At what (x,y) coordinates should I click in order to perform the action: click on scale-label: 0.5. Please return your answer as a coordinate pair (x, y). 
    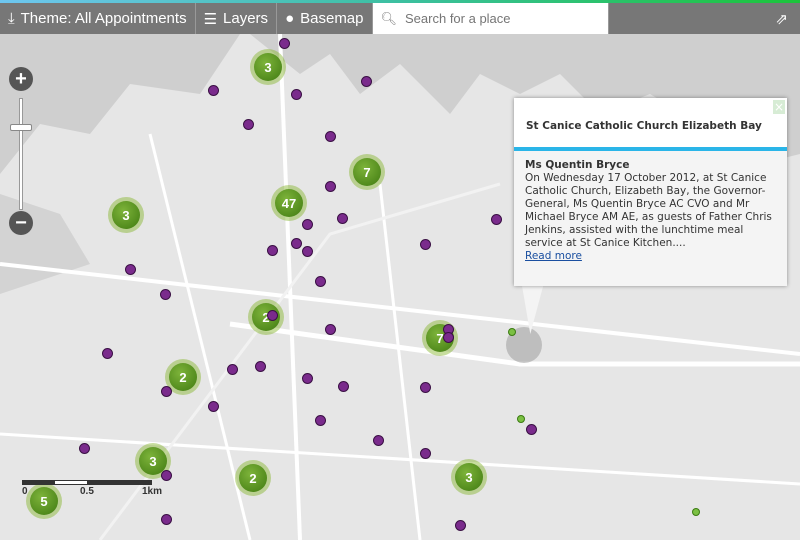
    Looking at the image, I should click on (87, 491).